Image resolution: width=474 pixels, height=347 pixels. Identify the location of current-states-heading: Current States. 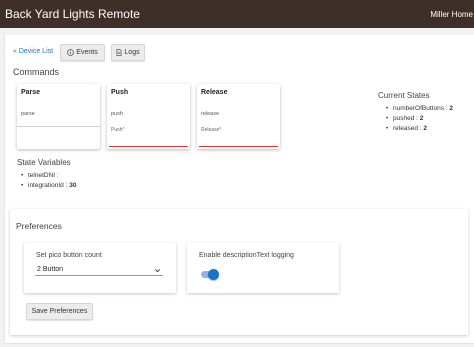
(404, 95).